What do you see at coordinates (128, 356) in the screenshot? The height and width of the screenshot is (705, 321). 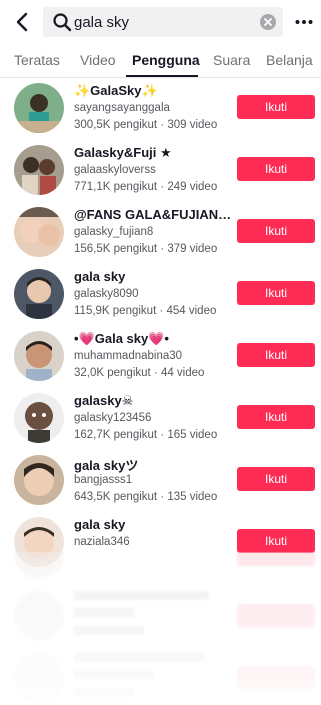 I see `user-handle: muhammadnabina30` at bounding box center [128, 356].